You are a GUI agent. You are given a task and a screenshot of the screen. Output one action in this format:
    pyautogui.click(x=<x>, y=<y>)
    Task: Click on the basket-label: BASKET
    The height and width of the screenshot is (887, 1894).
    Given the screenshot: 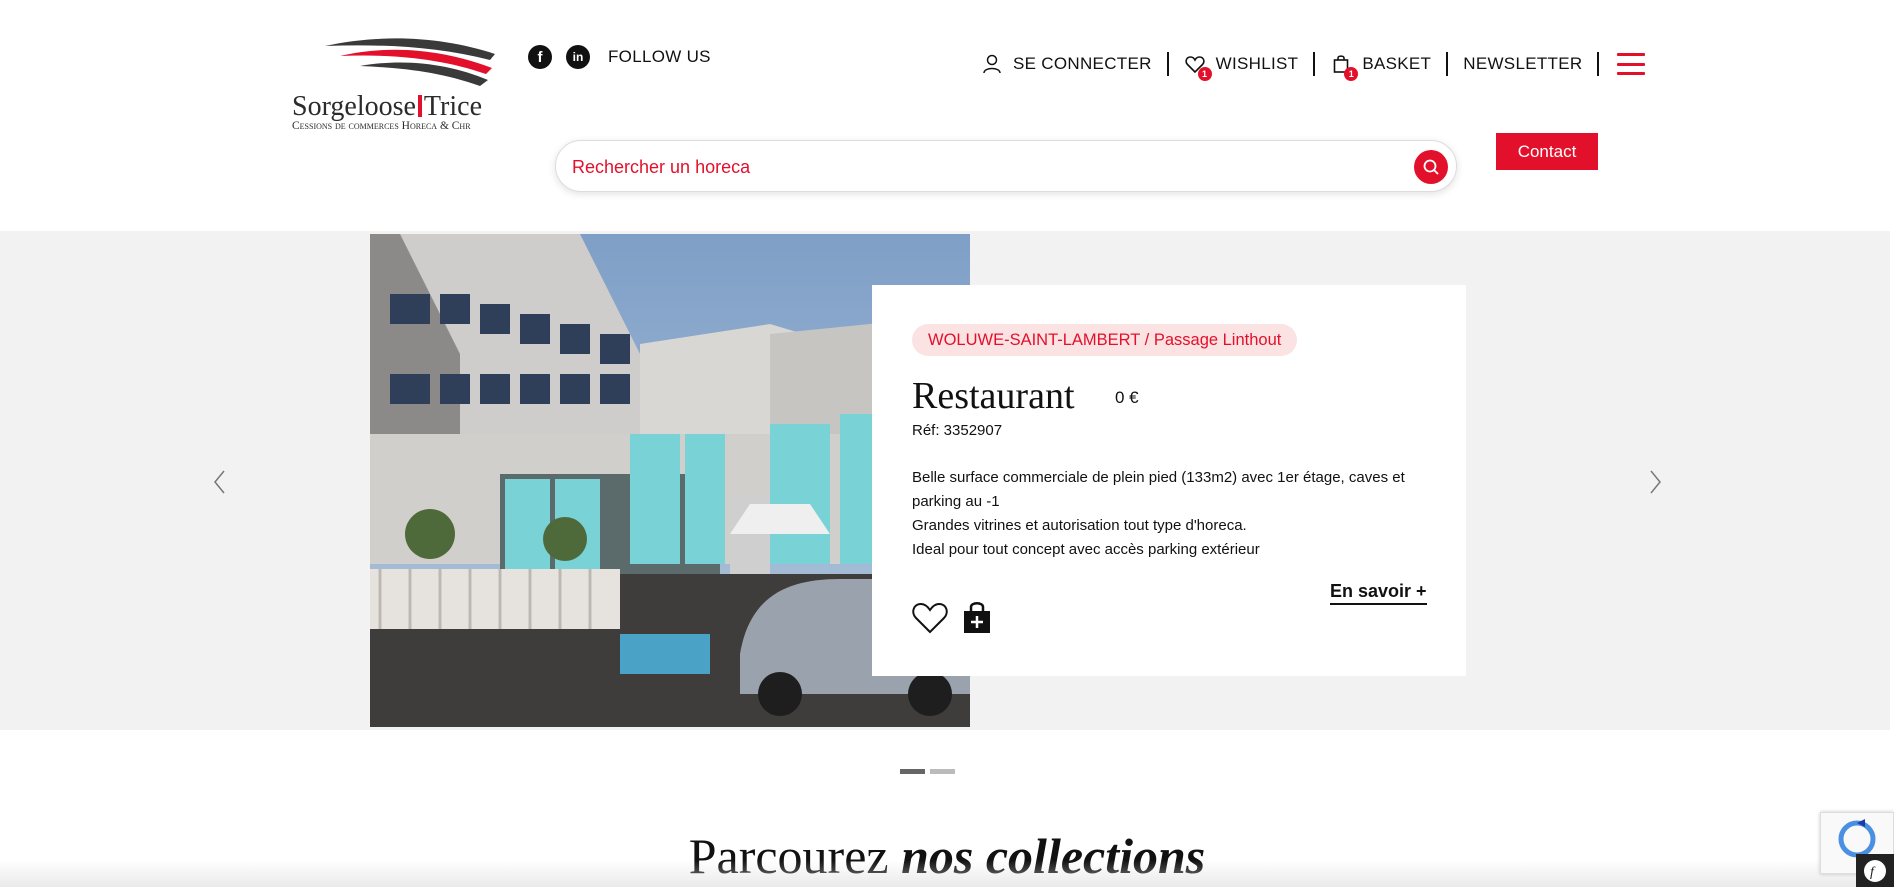 What is the action you would take?
    pyautogui.click(x=1397, y=63)
    